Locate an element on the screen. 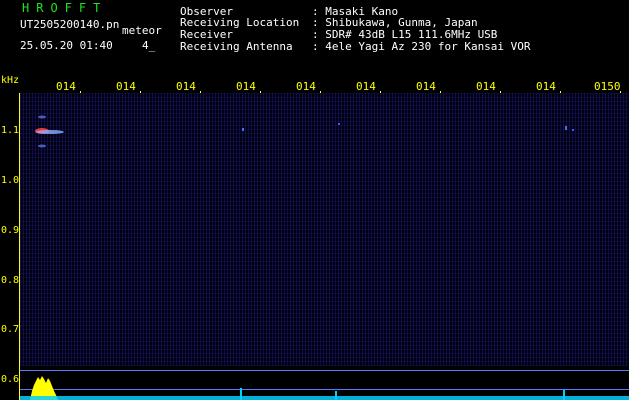 The width and height of the screenshot is (629, 400). y-tick-label: 0.9 is located at coordinates (10, 230).